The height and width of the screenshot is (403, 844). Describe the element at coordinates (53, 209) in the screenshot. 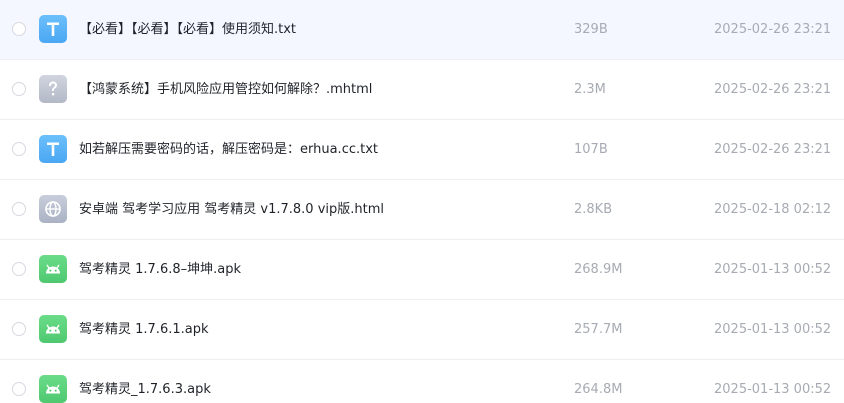

I see `web-file-icon` at that location.